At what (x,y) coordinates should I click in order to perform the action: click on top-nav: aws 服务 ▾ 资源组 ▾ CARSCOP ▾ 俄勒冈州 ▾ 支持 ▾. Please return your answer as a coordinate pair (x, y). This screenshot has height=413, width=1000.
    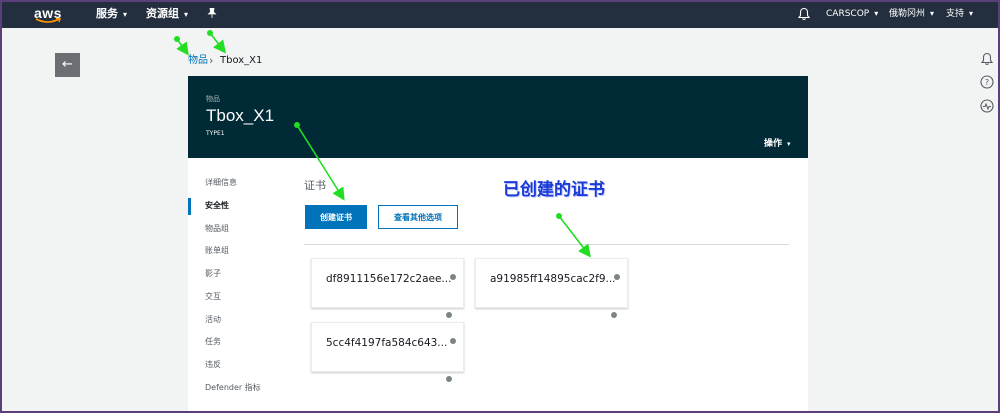
    Looking at the image, I should click on (500, 14).